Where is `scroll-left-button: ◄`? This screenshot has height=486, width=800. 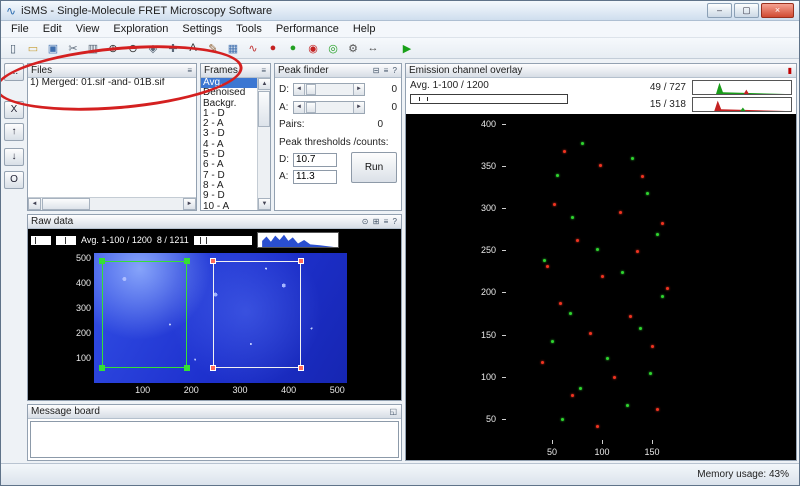
scroll-left-button: ◄ is located at coordinates (34, 204).